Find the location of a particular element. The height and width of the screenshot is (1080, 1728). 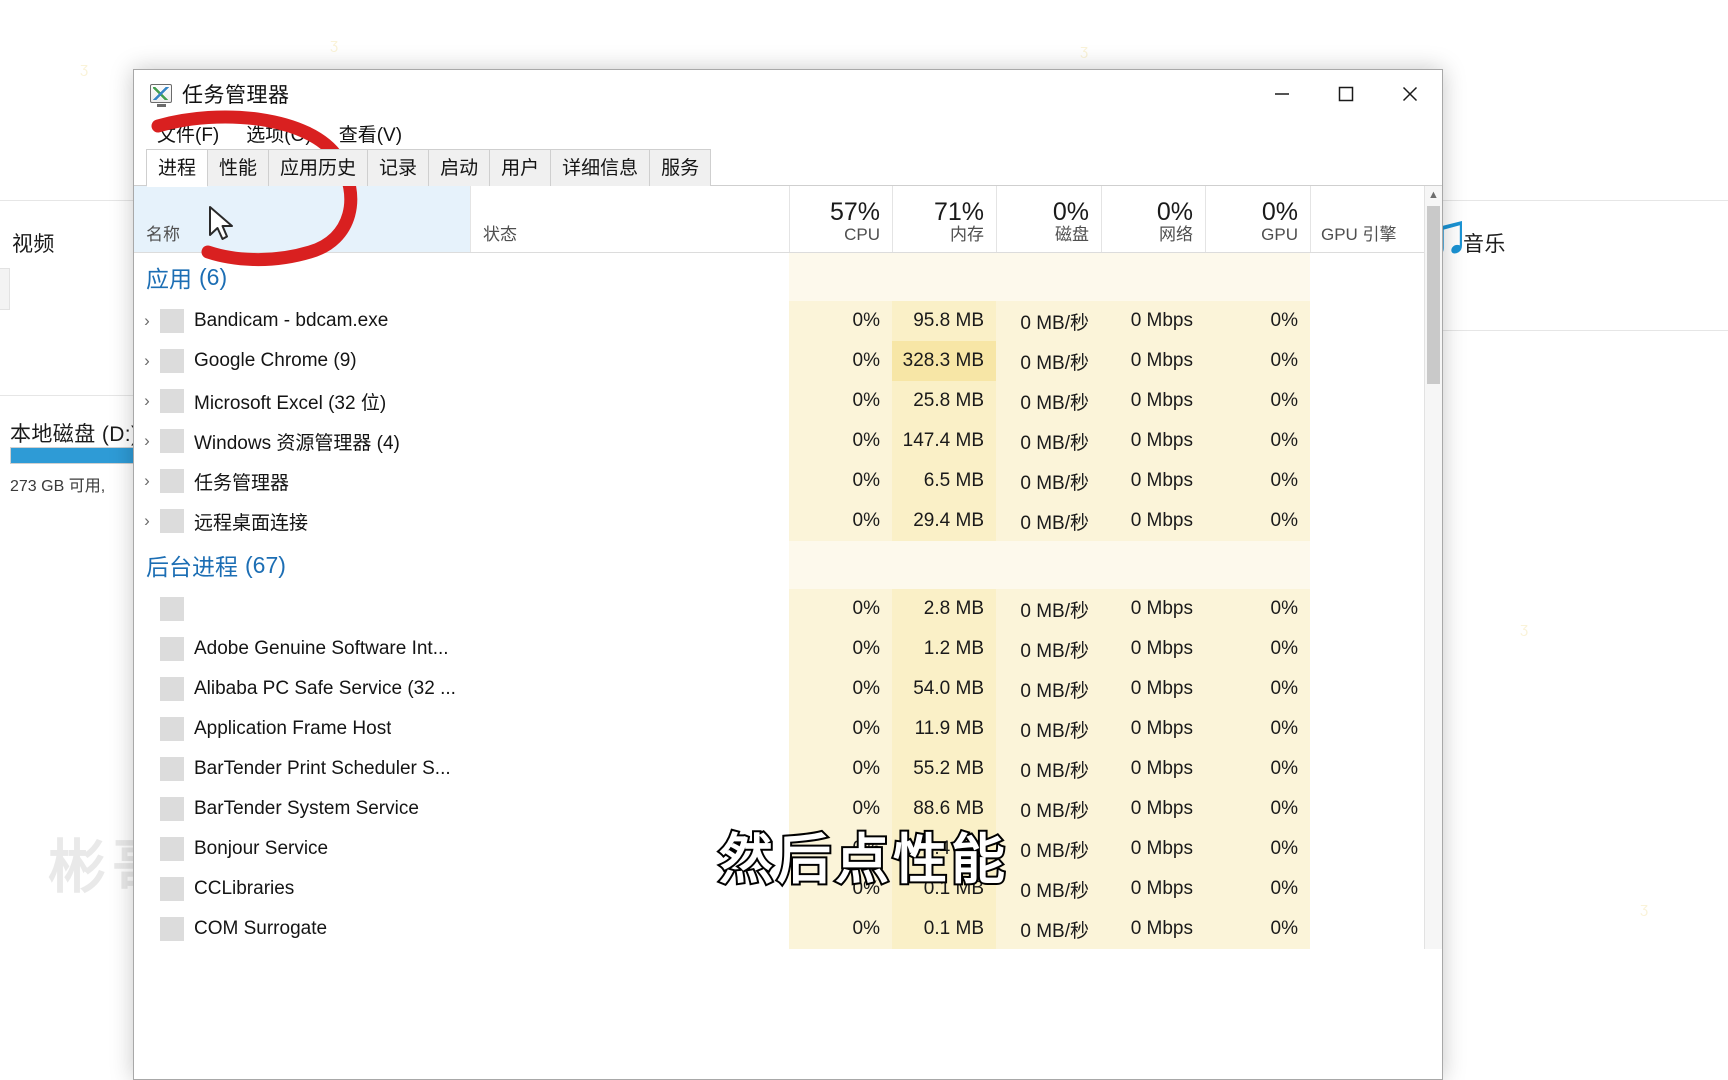

memory-value: 29.4 MB is located at coordinates (944, 521).